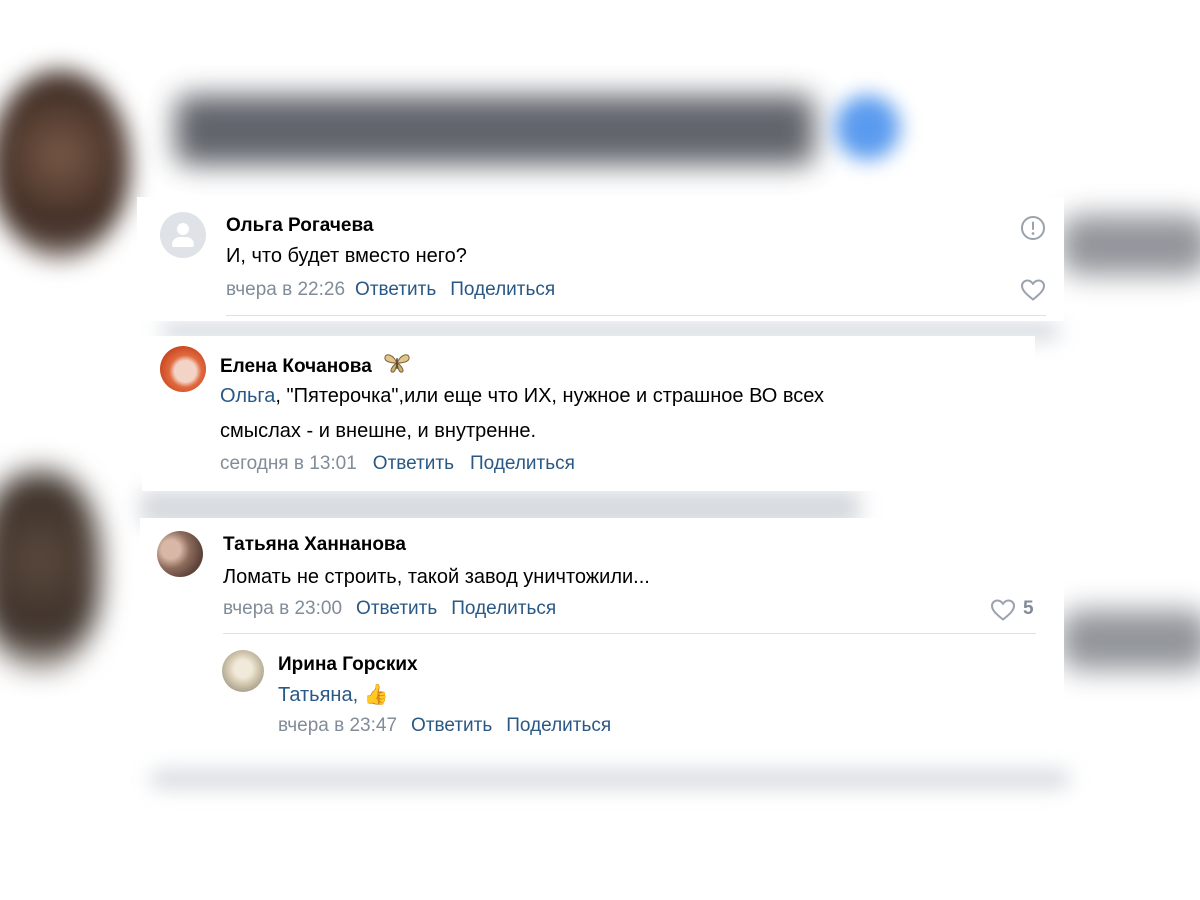 The height and width of the screenshot is (900, 1200). Describe the element at coordinates (346, 256) in the screenshot. I see `comment-text: И, что будет вместо него?` at that location.